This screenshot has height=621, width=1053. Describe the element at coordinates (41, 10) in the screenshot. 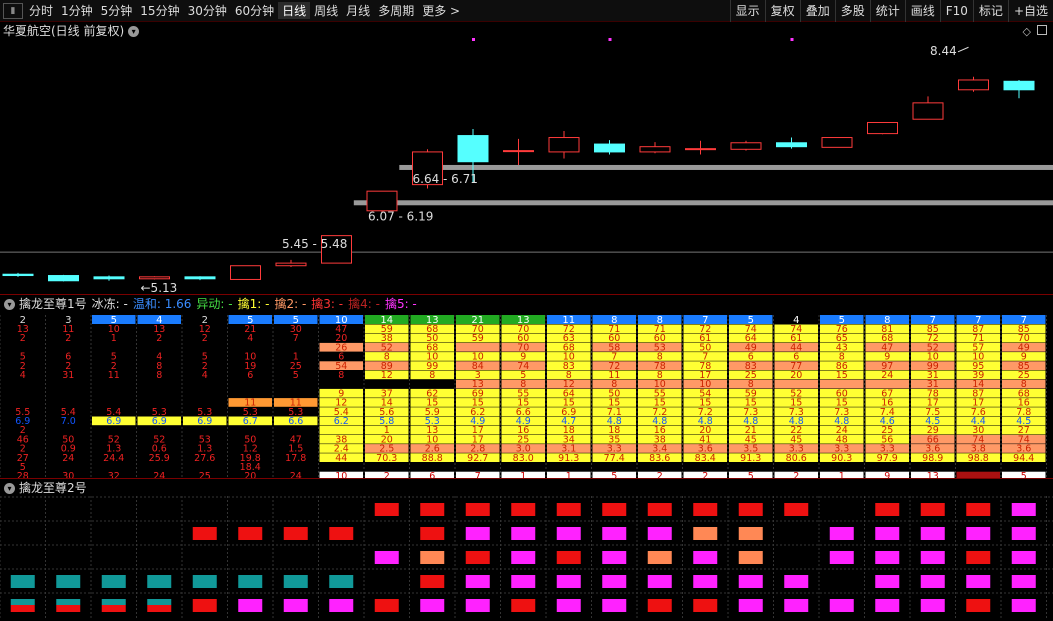

I see `period-tab-0: 分时` at that location.